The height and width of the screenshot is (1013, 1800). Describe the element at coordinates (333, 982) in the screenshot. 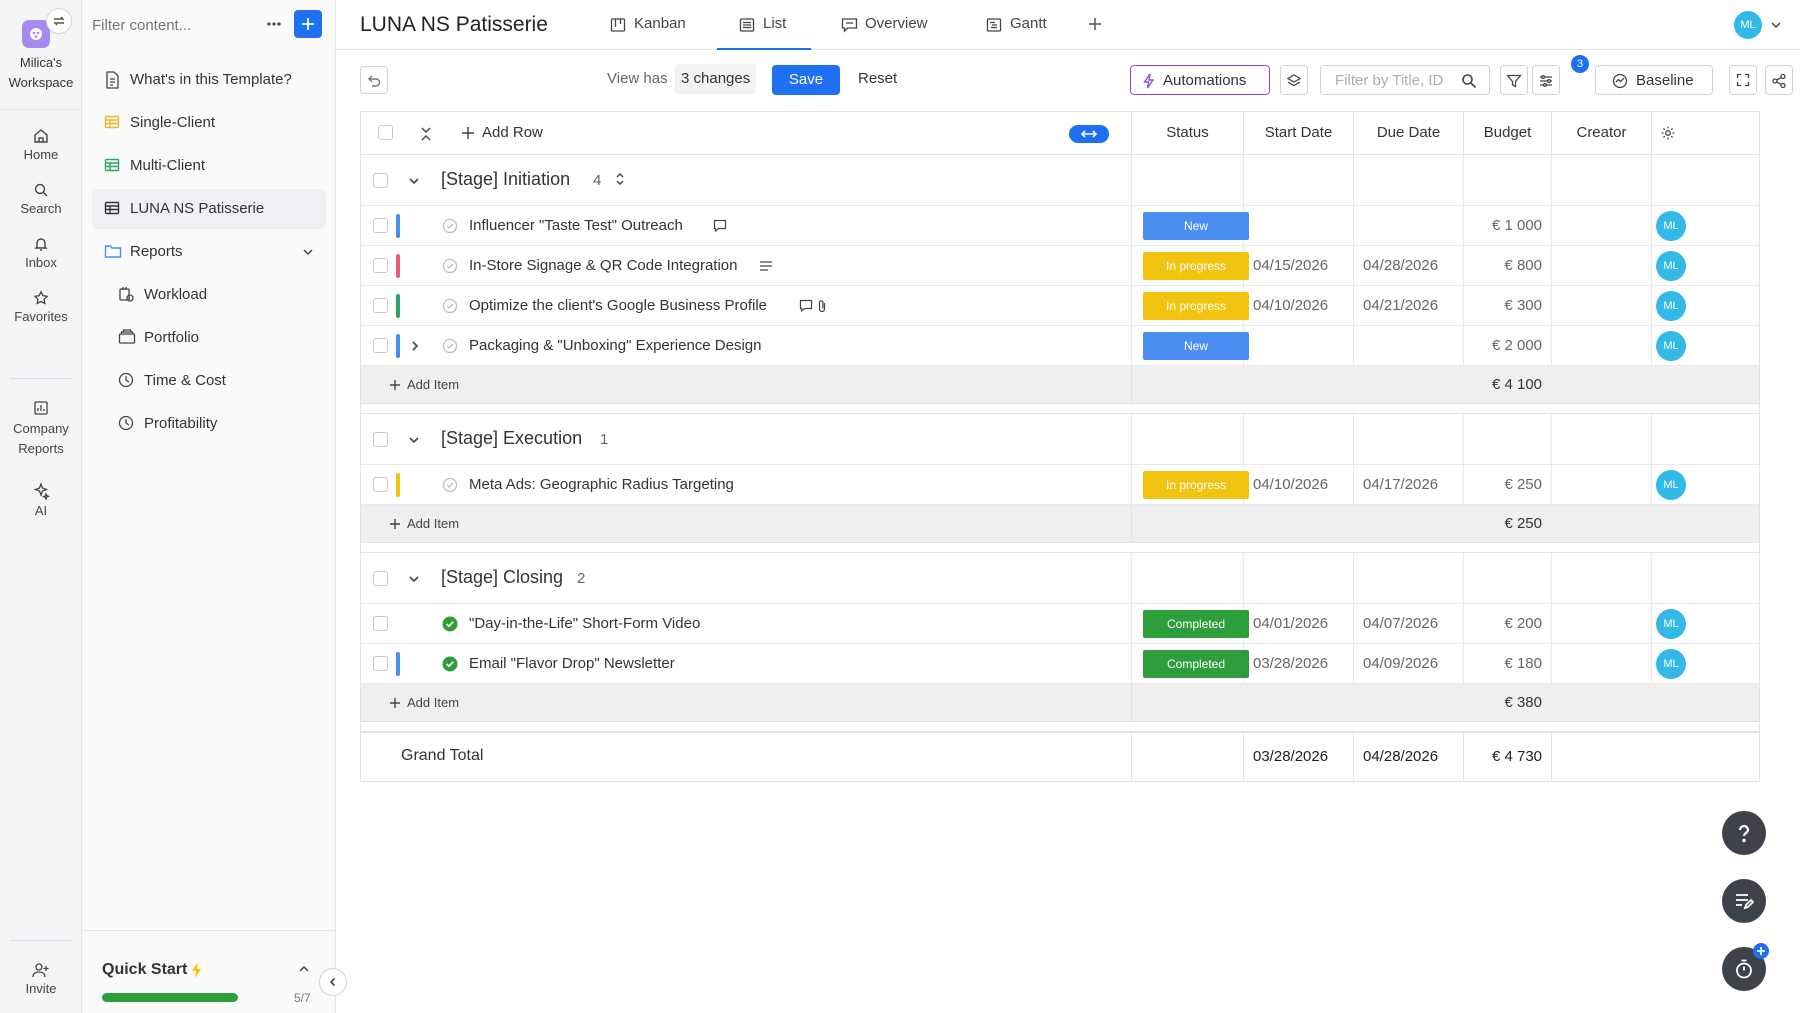

I see `collapse-sidebar-button` at that location.